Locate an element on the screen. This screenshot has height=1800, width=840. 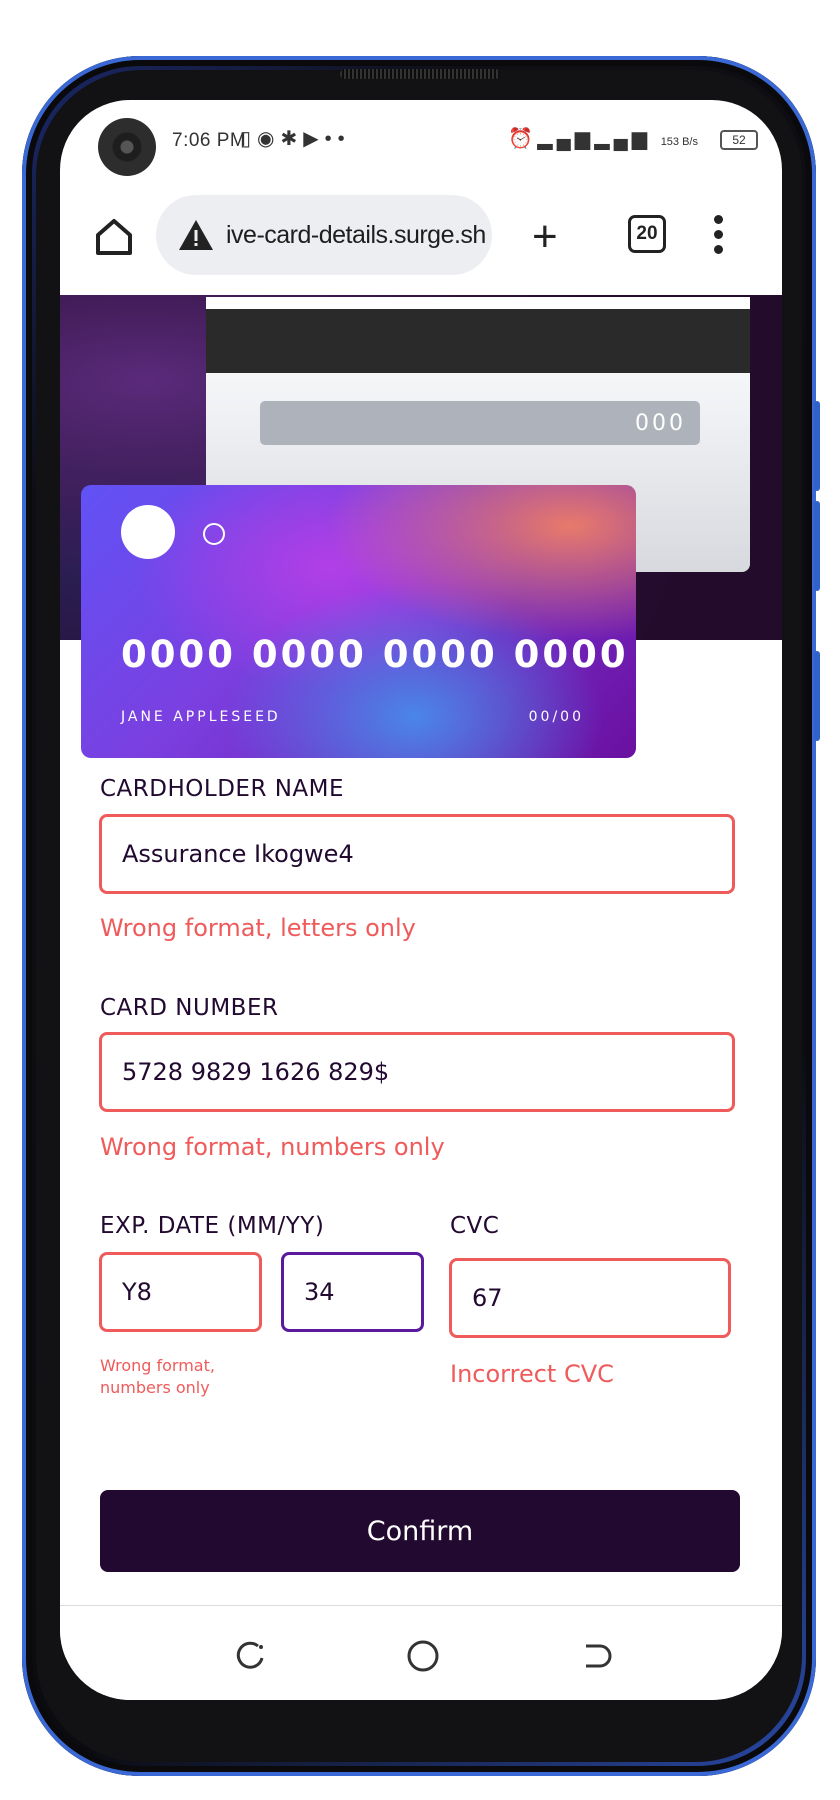
card-front-expiry: 00/00 is located at coordinates (556, 717).